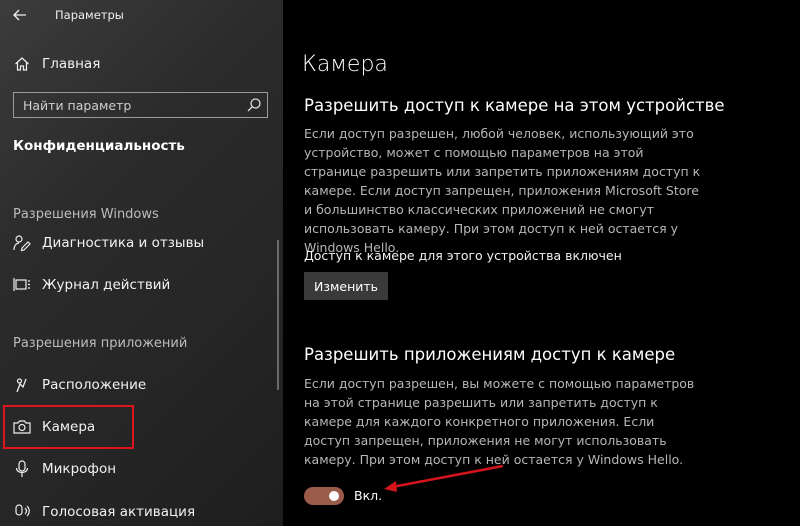 The image size is (800, 526). Describe the element at coordinates (141, 16) in the screenshot. I see `title-bar: Параметры` at that location.